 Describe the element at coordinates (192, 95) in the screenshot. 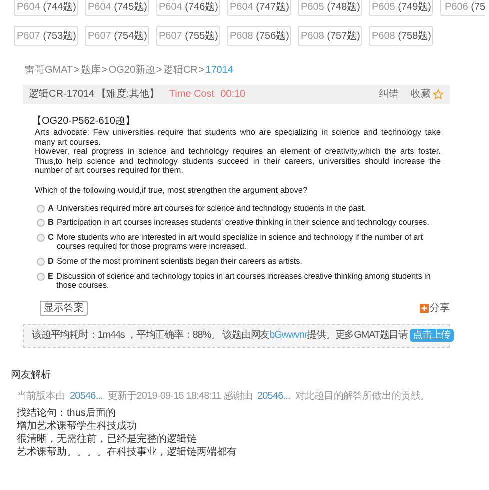

I see `timer-label: Time Cost` at that location.